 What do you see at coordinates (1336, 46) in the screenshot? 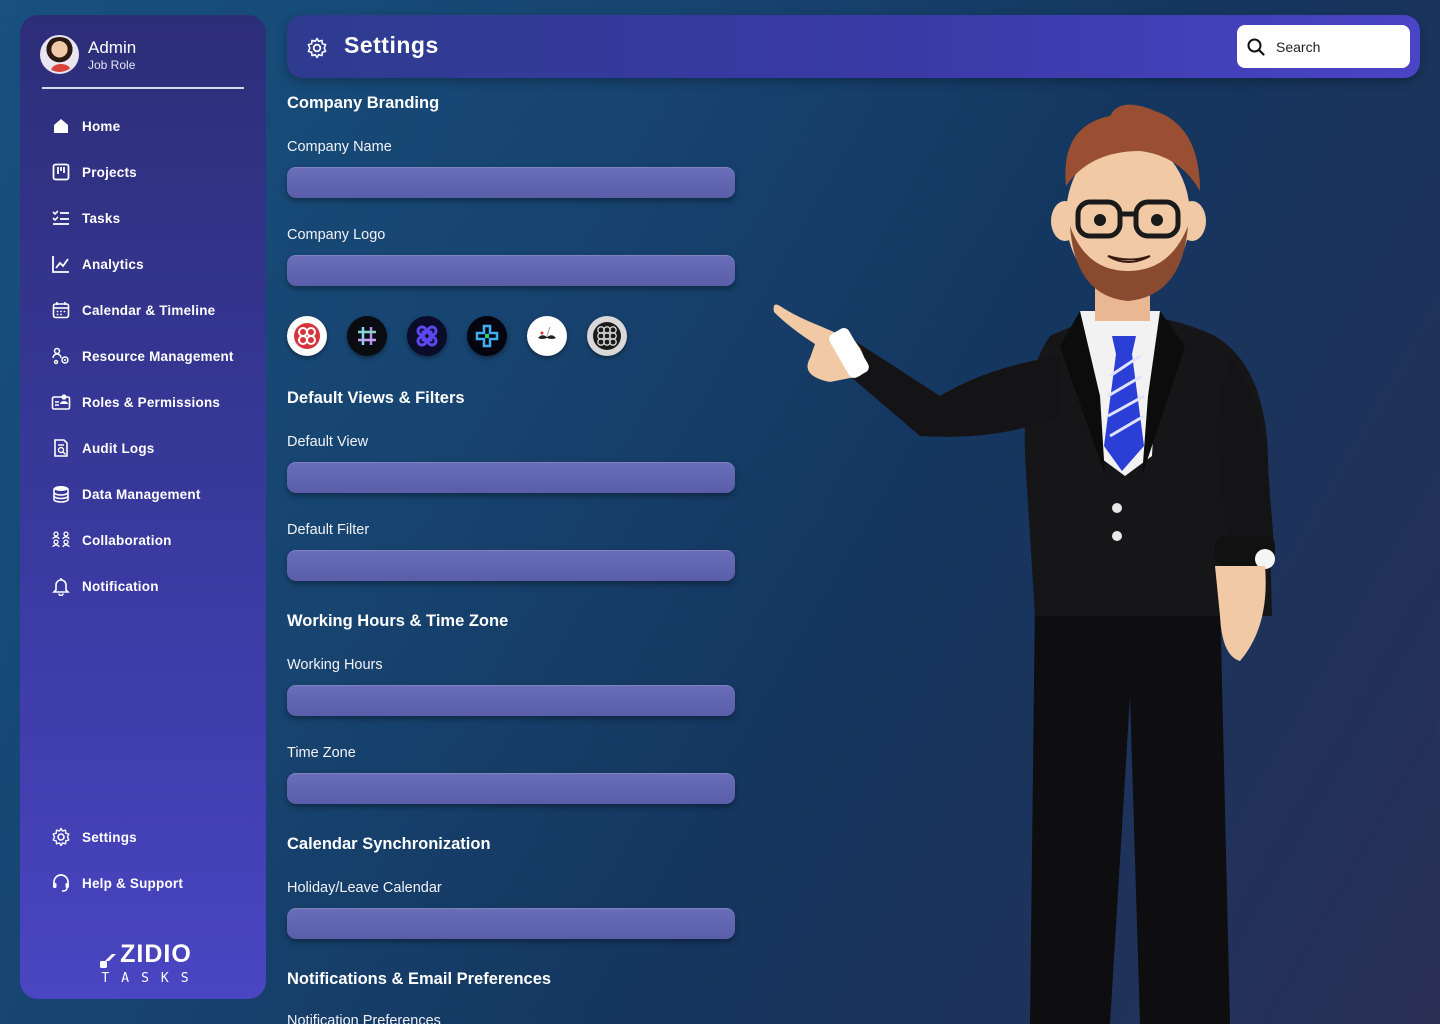
I see `search-input` at bounding box center [1336, 46].